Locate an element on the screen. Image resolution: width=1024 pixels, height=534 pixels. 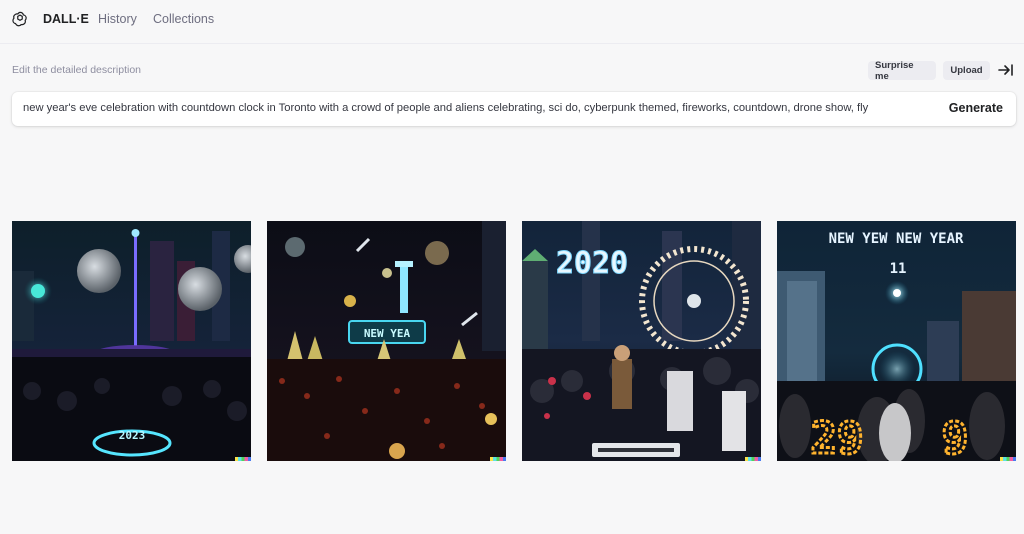
image-1-signature-icon is located at coordinates (243, 459).